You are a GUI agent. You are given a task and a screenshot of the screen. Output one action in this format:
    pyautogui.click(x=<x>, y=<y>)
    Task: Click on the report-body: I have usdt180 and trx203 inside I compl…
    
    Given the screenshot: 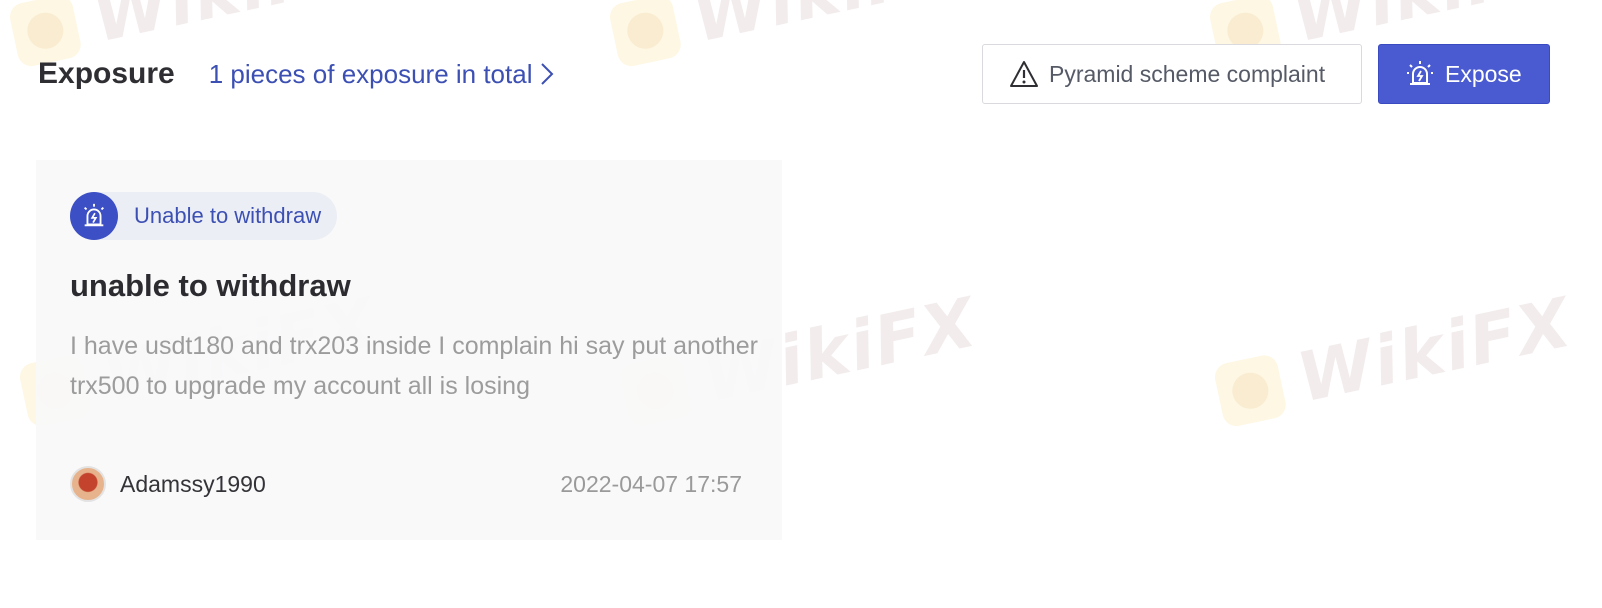 What is the action you would take?
    pyautogui.click(x=414, y=366)
    